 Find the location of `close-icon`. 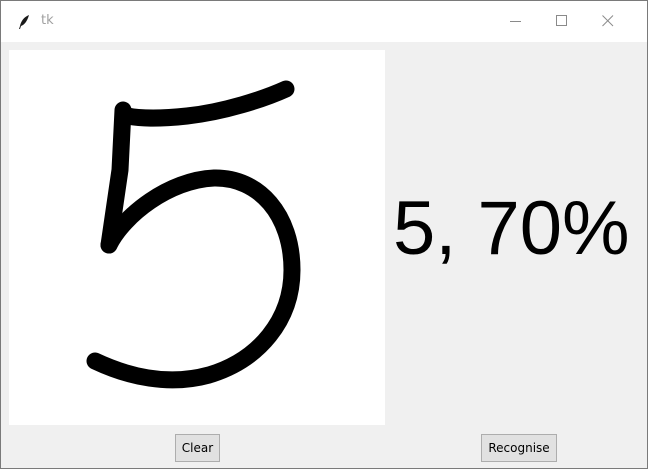

close-icon is located at coordinates (608, 21).